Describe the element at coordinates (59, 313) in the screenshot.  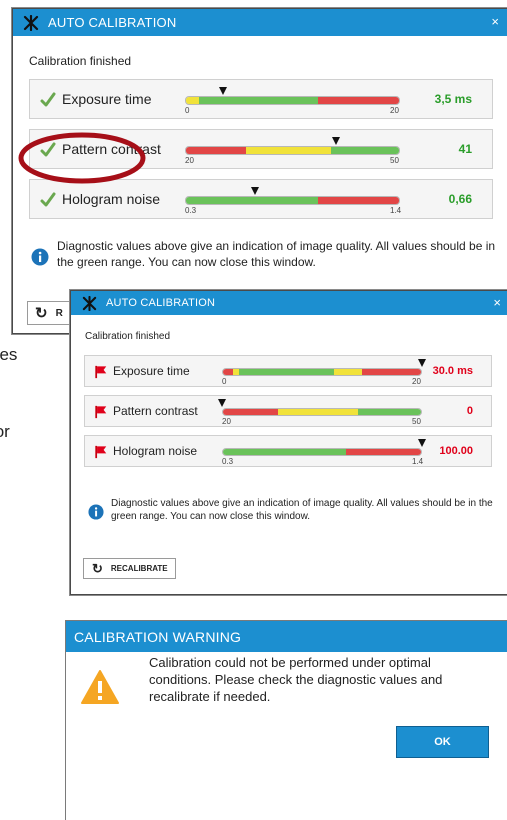
I see `recalibrate-button-label: R` at that location.